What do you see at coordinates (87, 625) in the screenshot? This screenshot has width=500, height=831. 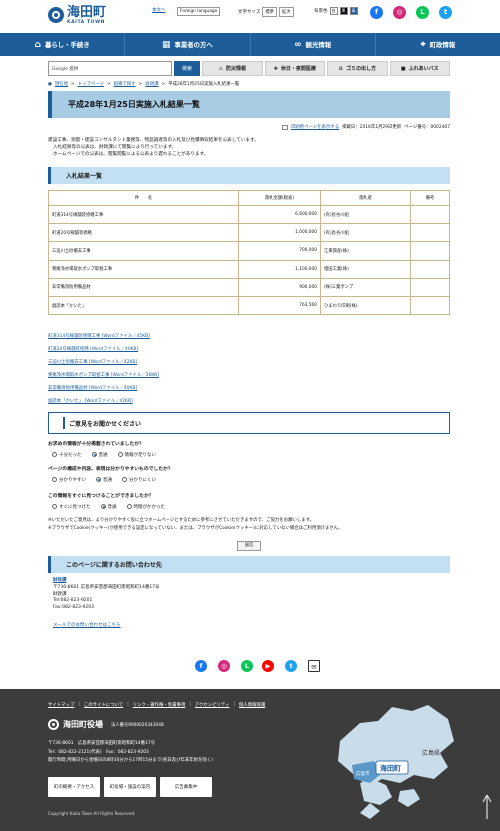 I see `mail-inquiry-link: メールでのお問い合わせはこちら` at bounding box center [87, 625].